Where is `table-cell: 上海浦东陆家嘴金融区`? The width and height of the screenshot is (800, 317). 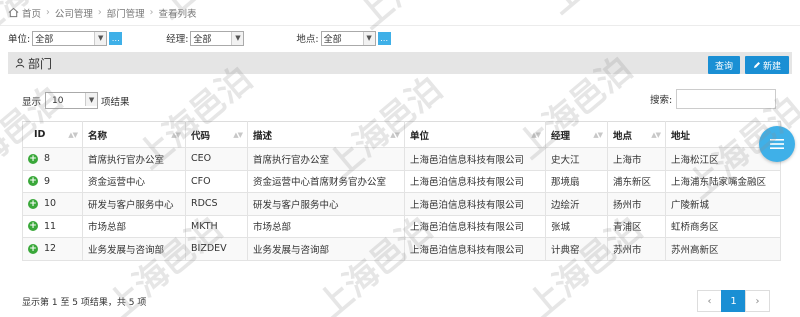
table-cell: 上海浦东陆家嘴金融区 is located at coordinates (723, 181).